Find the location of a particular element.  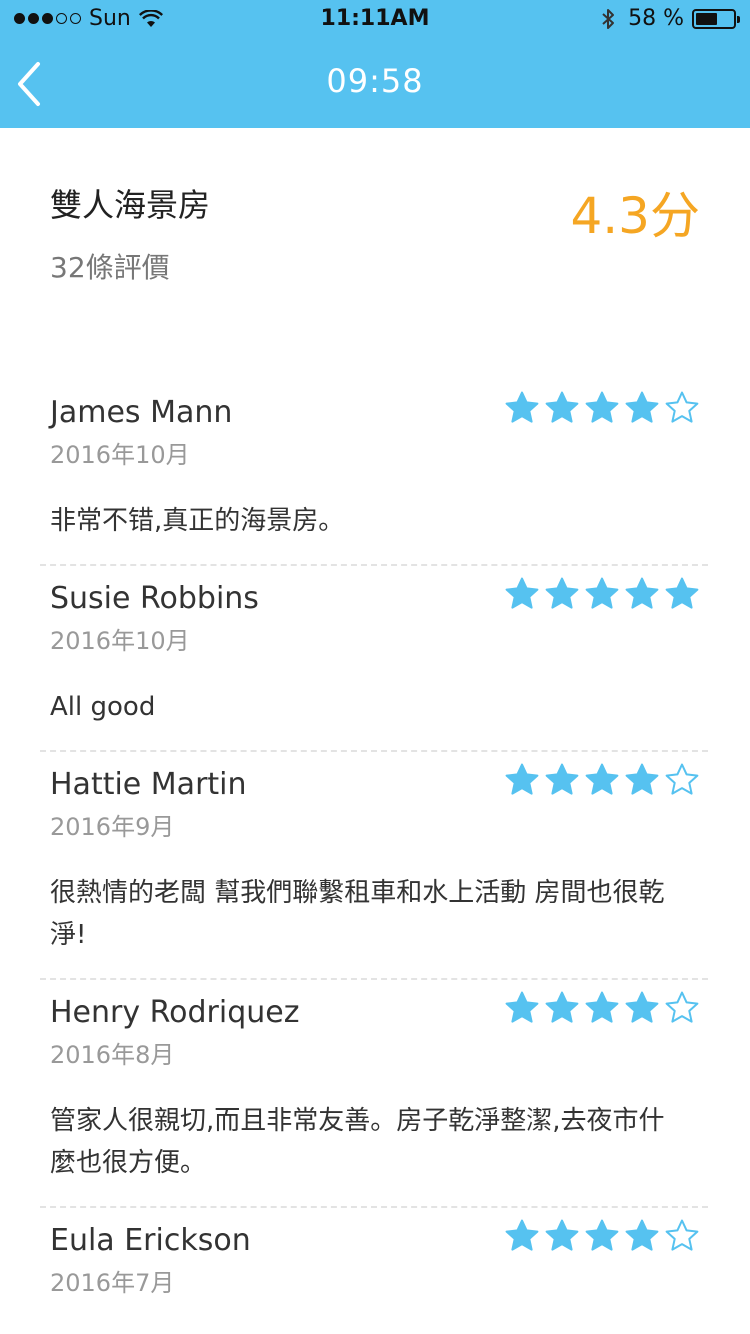

review-text: All good is located at coordinates (103, 707).